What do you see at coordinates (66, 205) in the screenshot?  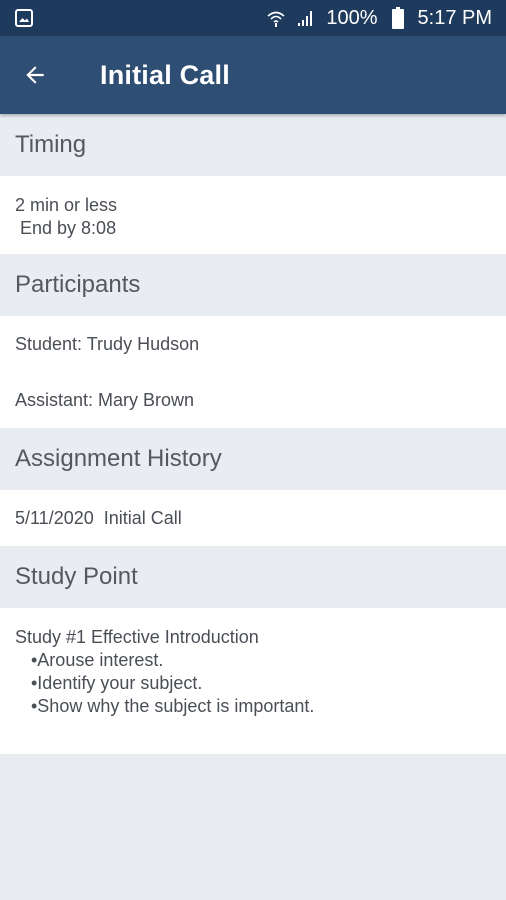 I see `timing-duration: 2 min or less` at bounding box center [66, 205].